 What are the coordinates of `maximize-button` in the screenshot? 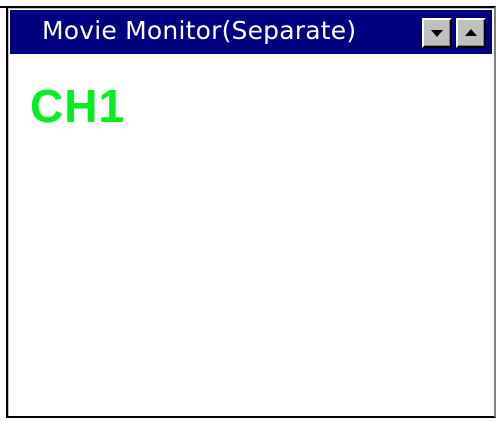 It's located at (471, 33).